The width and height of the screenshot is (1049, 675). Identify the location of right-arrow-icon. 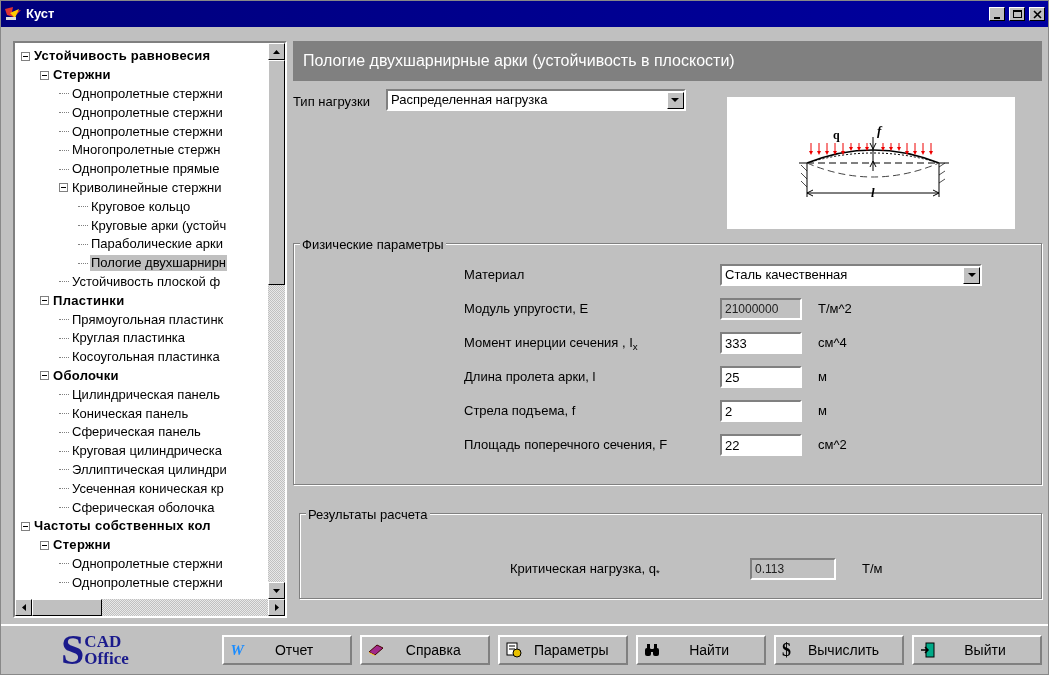
(276, 607).